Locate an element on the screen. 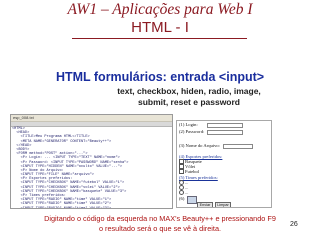  image-icon is located at coordinates (192, 200).